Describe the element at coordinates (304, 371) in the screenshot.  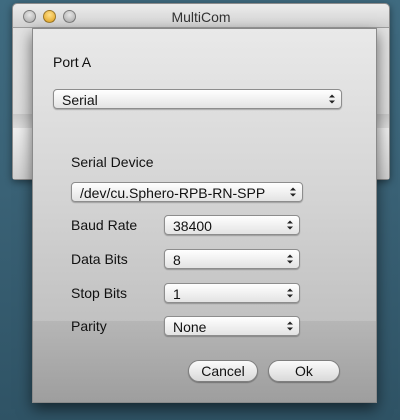
I see `ok-button: Ok` at that location.